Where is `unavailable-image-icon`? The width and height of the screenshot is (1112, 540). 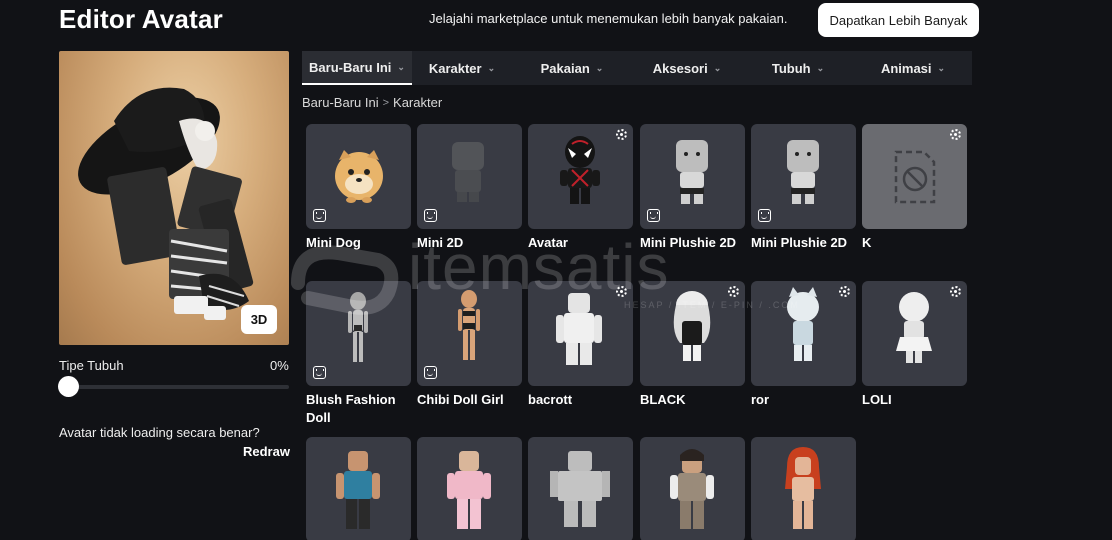
unavailable-image-icon is located at coordinates (915, 177).